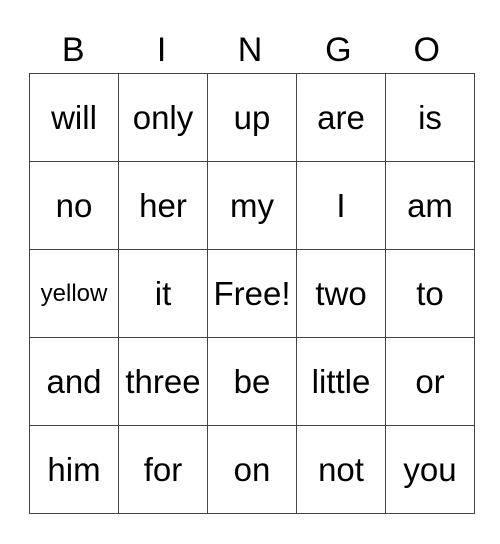  What do you see at coordinates (341, 381) in the screenshot?
I see `card-cell: little` at bounding box center [341, 381].